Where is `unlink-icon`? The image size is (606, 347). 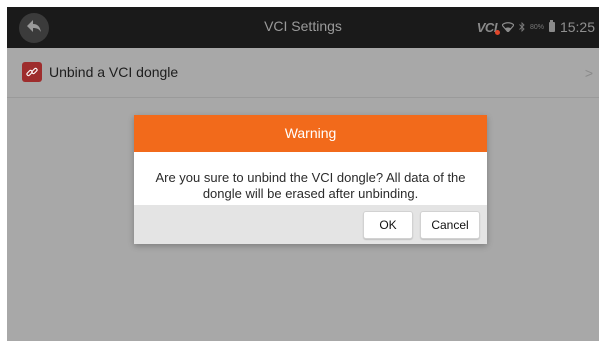 unlink-icon is located at coordinates (32, 72).